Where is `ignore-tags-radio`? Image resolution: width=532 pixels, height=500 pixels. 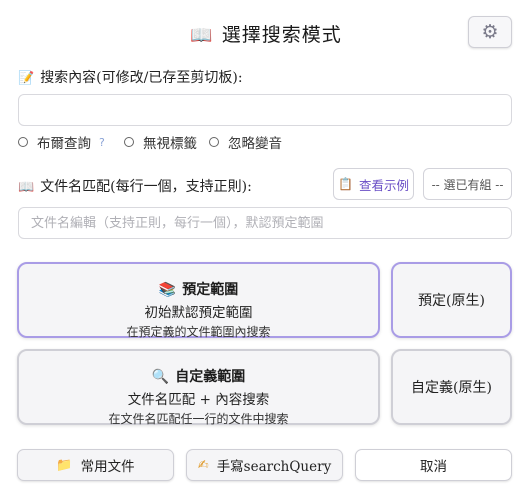 ignore-tags-radio is located at coordinates (129, 142).